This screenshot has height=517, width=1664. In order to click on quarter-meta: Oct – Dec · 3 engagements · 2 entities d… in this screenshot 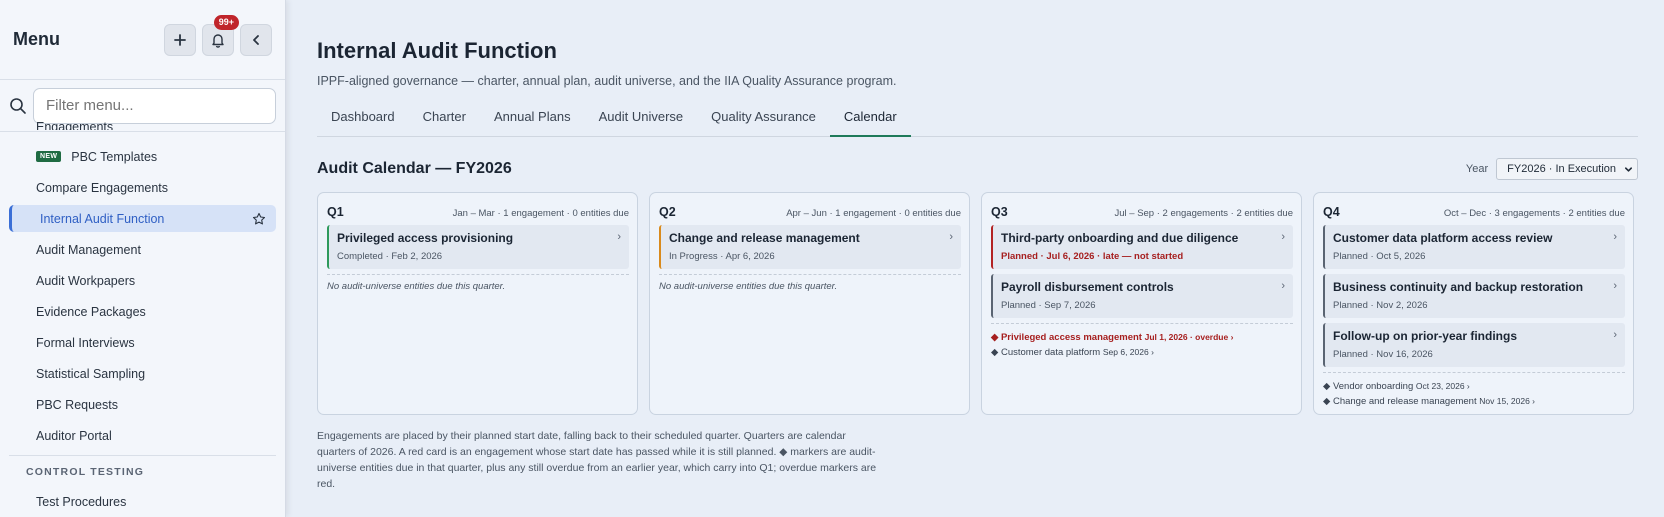, I will do `click(1534, 213)`.